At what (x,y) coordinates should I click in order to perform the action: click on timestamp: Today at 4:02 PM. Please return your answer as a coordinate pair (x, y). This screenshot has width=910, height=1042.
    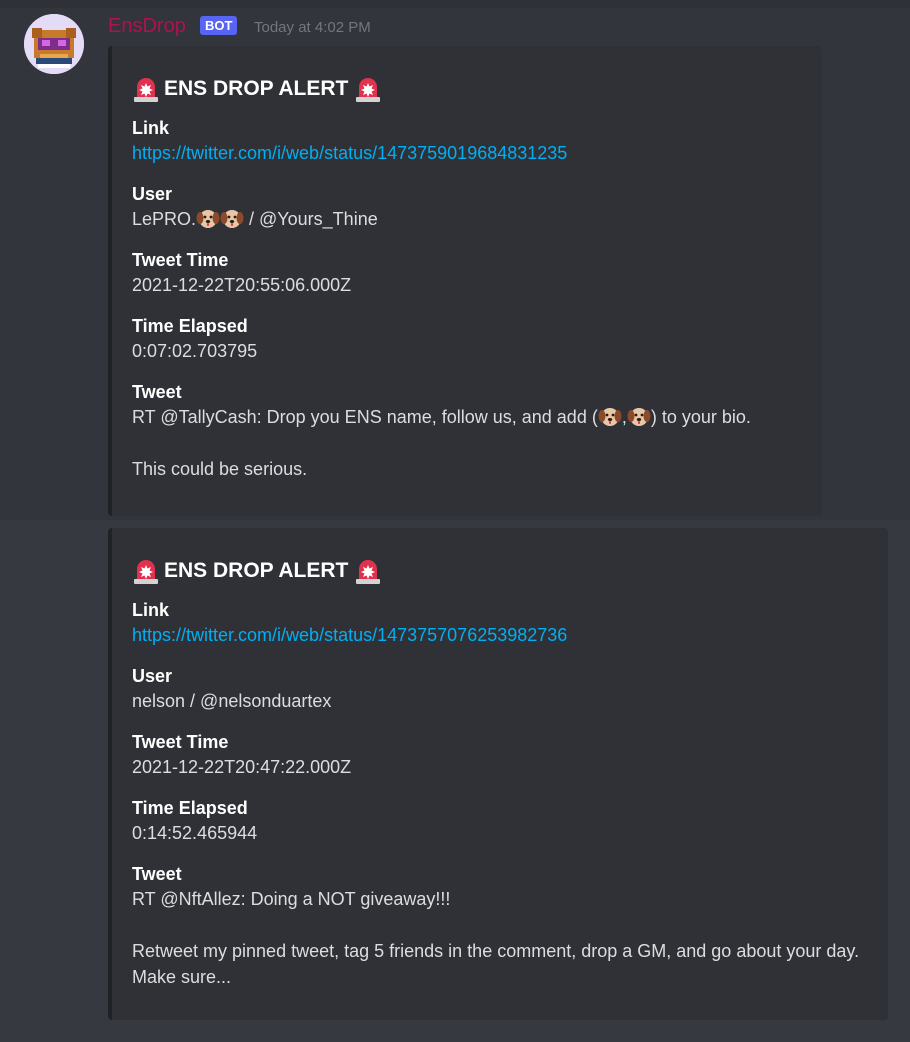
    Looking at the image, I should click on (312, 28).